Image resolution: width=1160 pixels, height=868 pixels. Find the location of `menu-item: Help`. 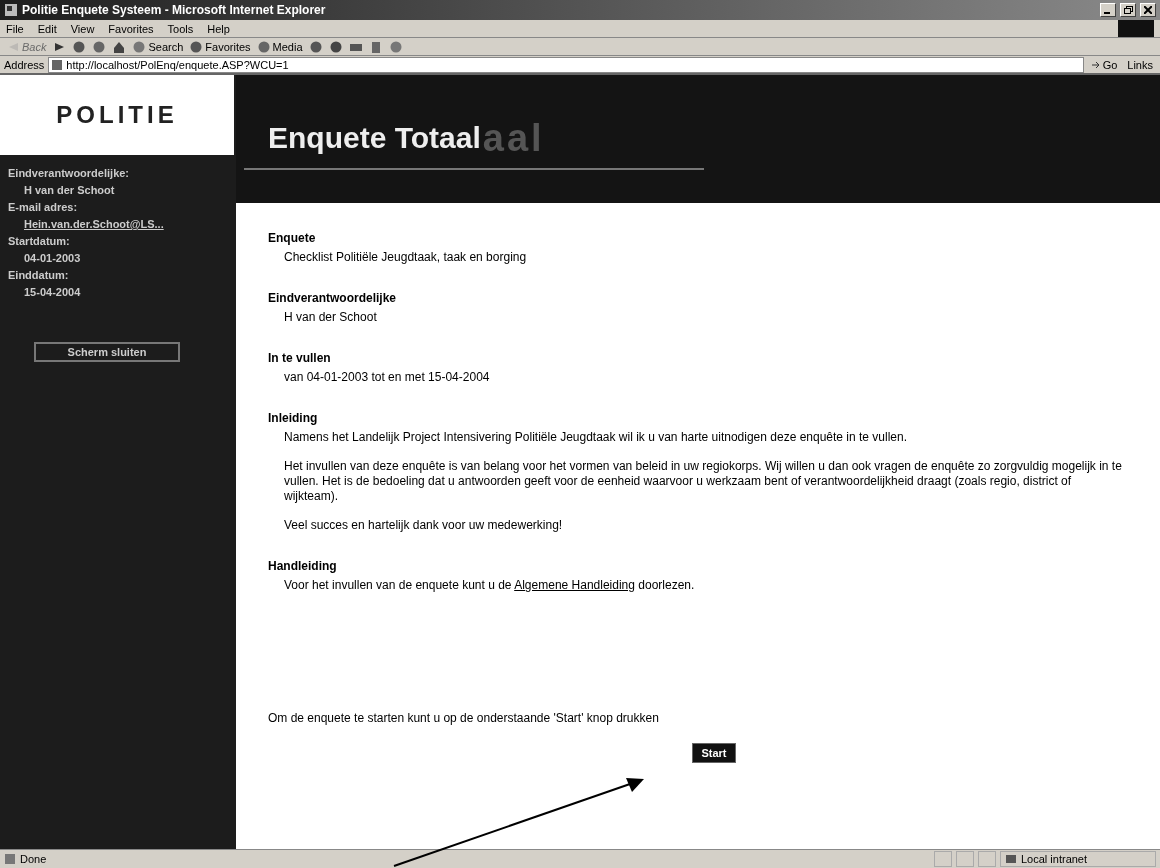

menu-item: Help is located at coordinates (218, 28).